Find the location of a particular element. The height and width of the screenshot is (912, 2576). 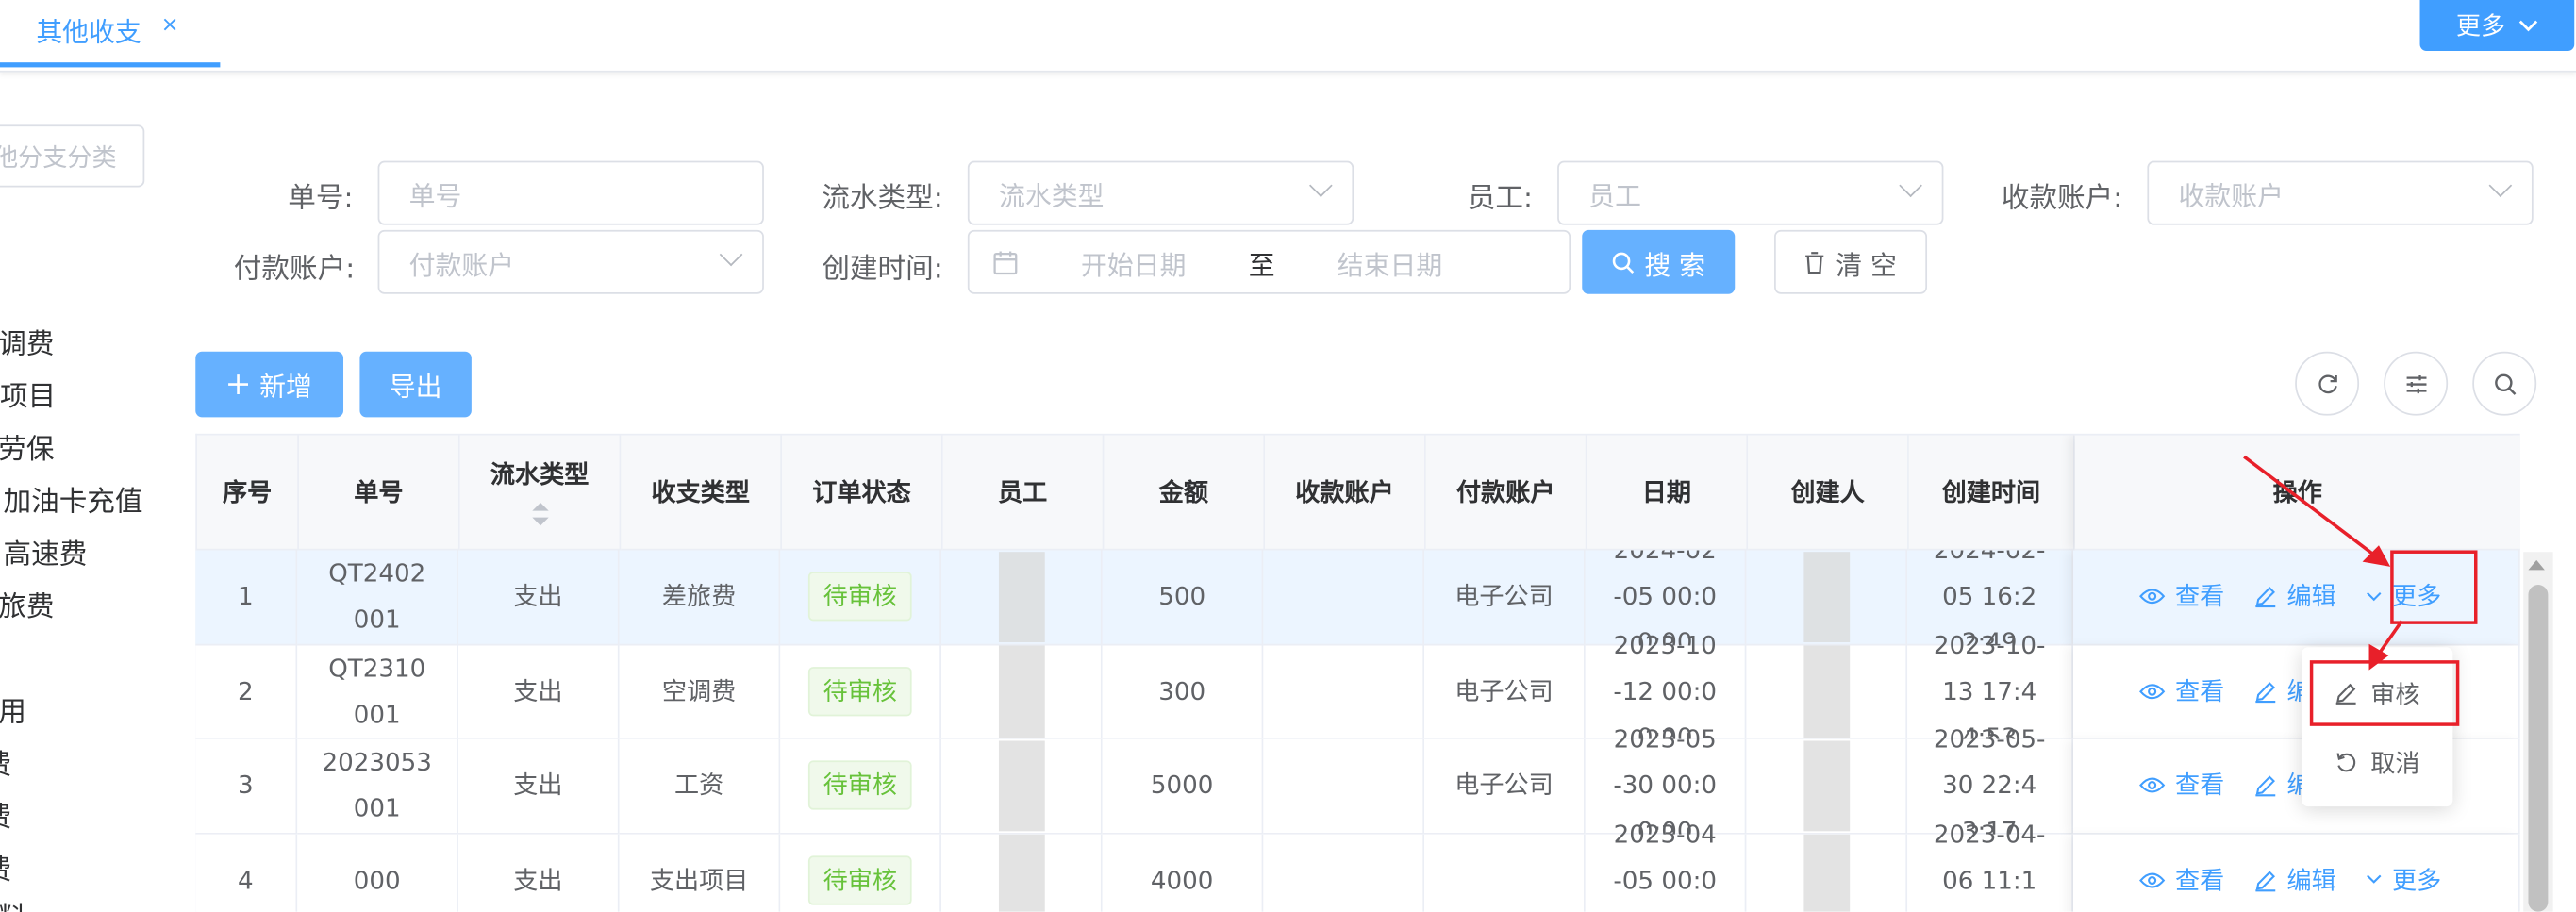

chevron-down-icon is located at coordinates (2500, 186).